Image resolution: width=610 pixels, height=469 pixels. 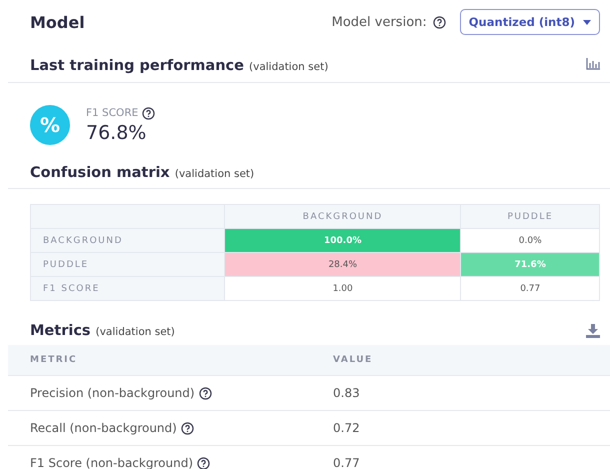 What do you see at coordinates (460, 393) in the screenshot?
I see `metric-value: 0.83` at bounding box center [460, 393].